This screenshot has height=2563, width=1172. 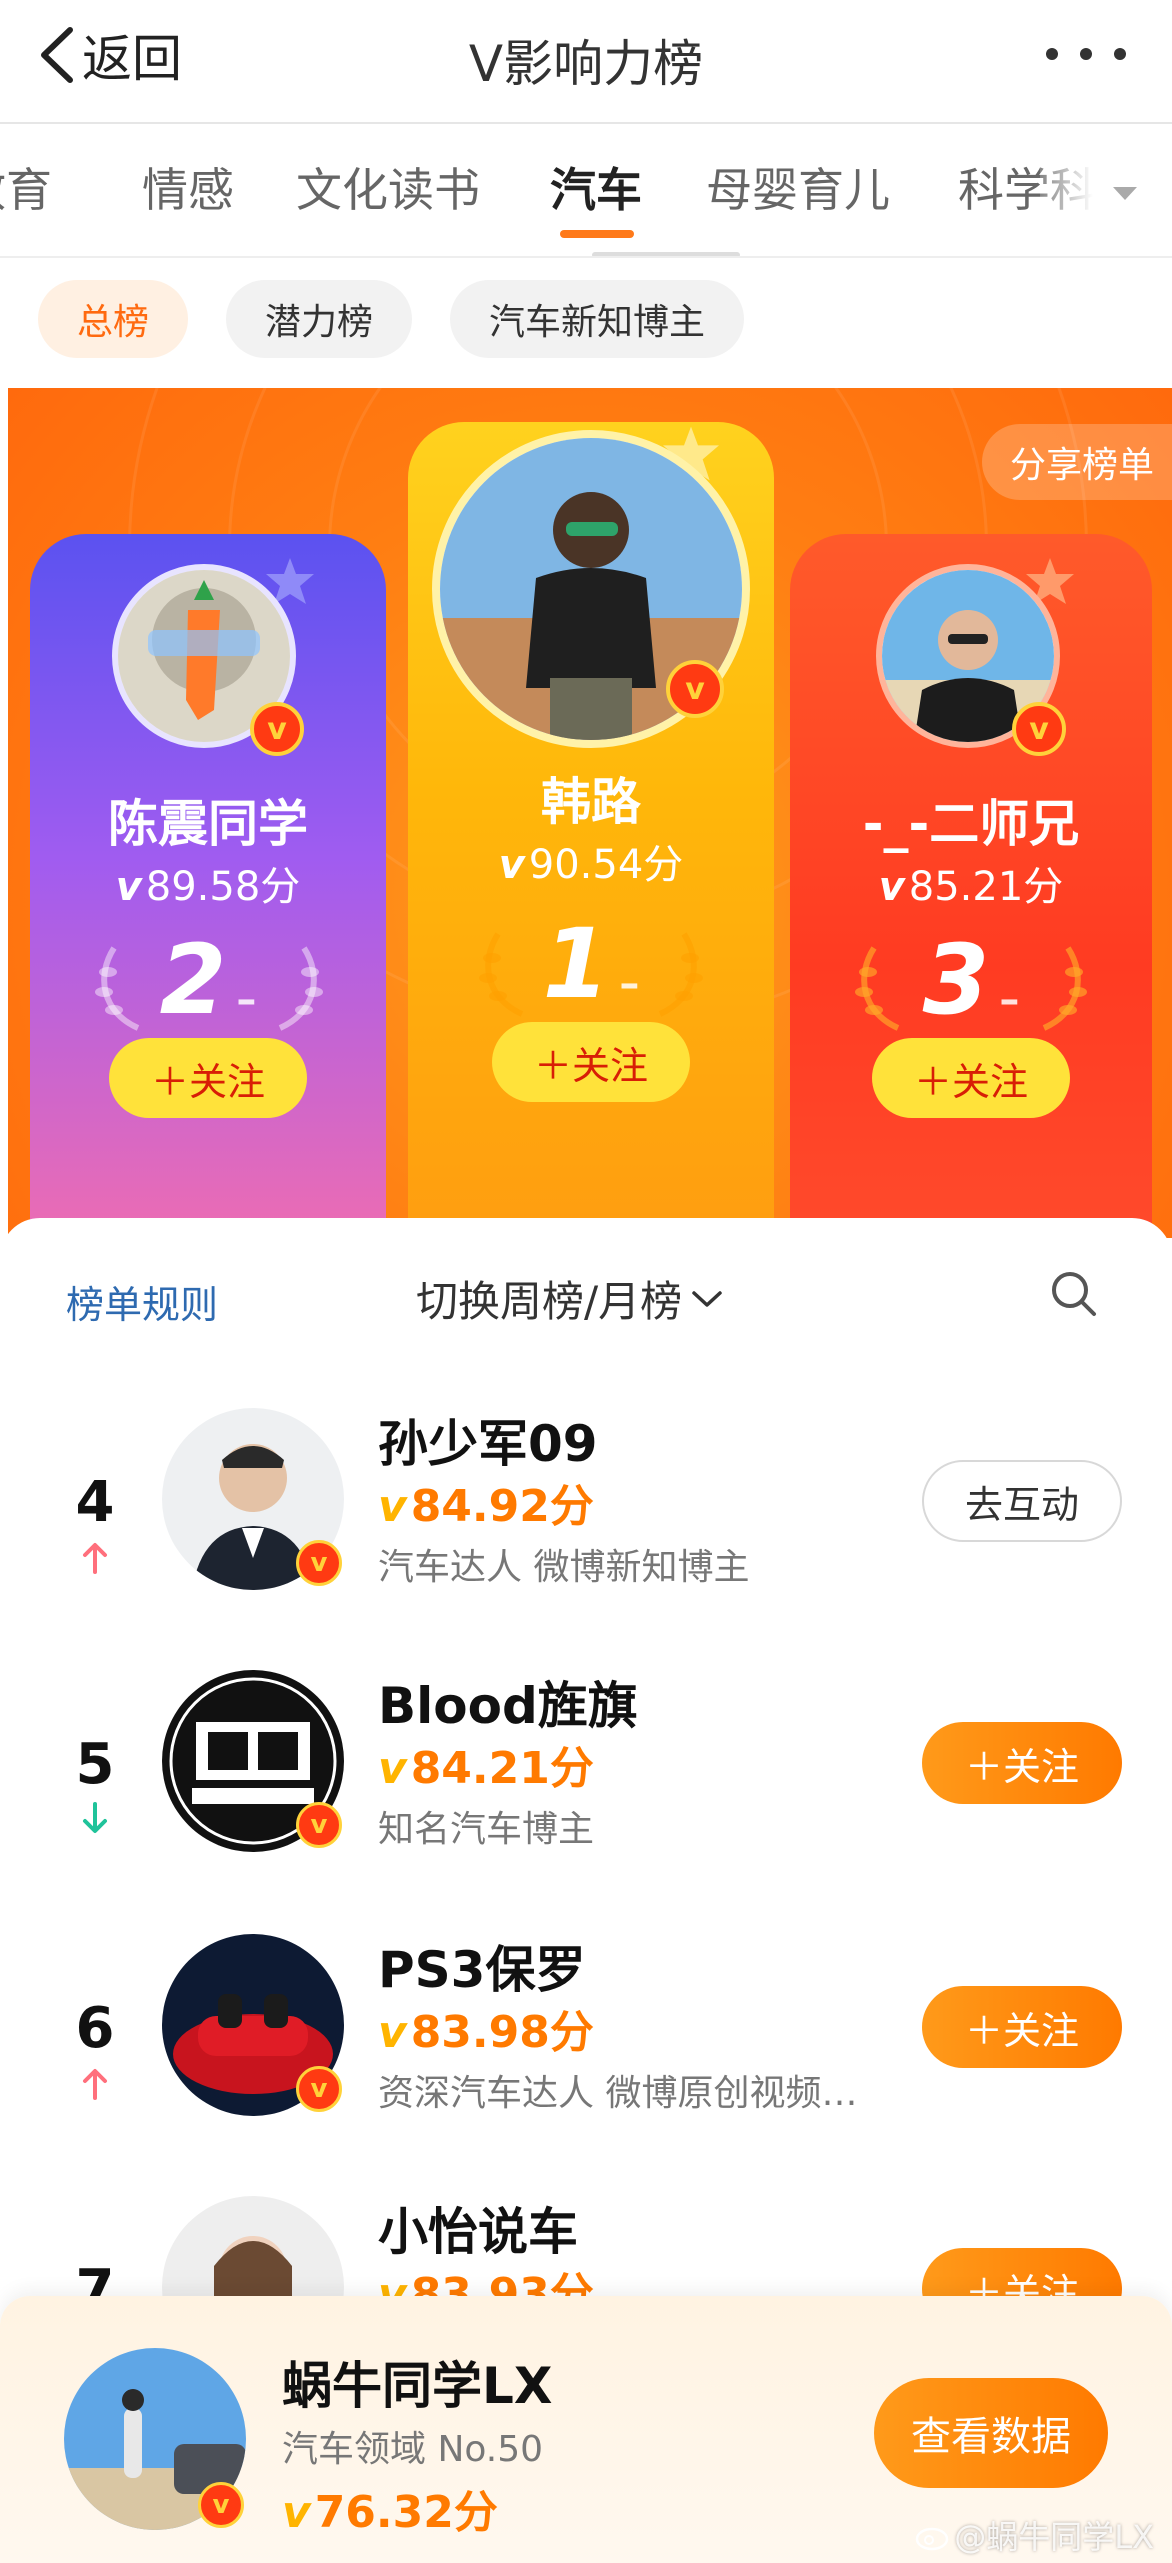 I want to click on user-score: v83.98分, so click(x=486, y=2028).